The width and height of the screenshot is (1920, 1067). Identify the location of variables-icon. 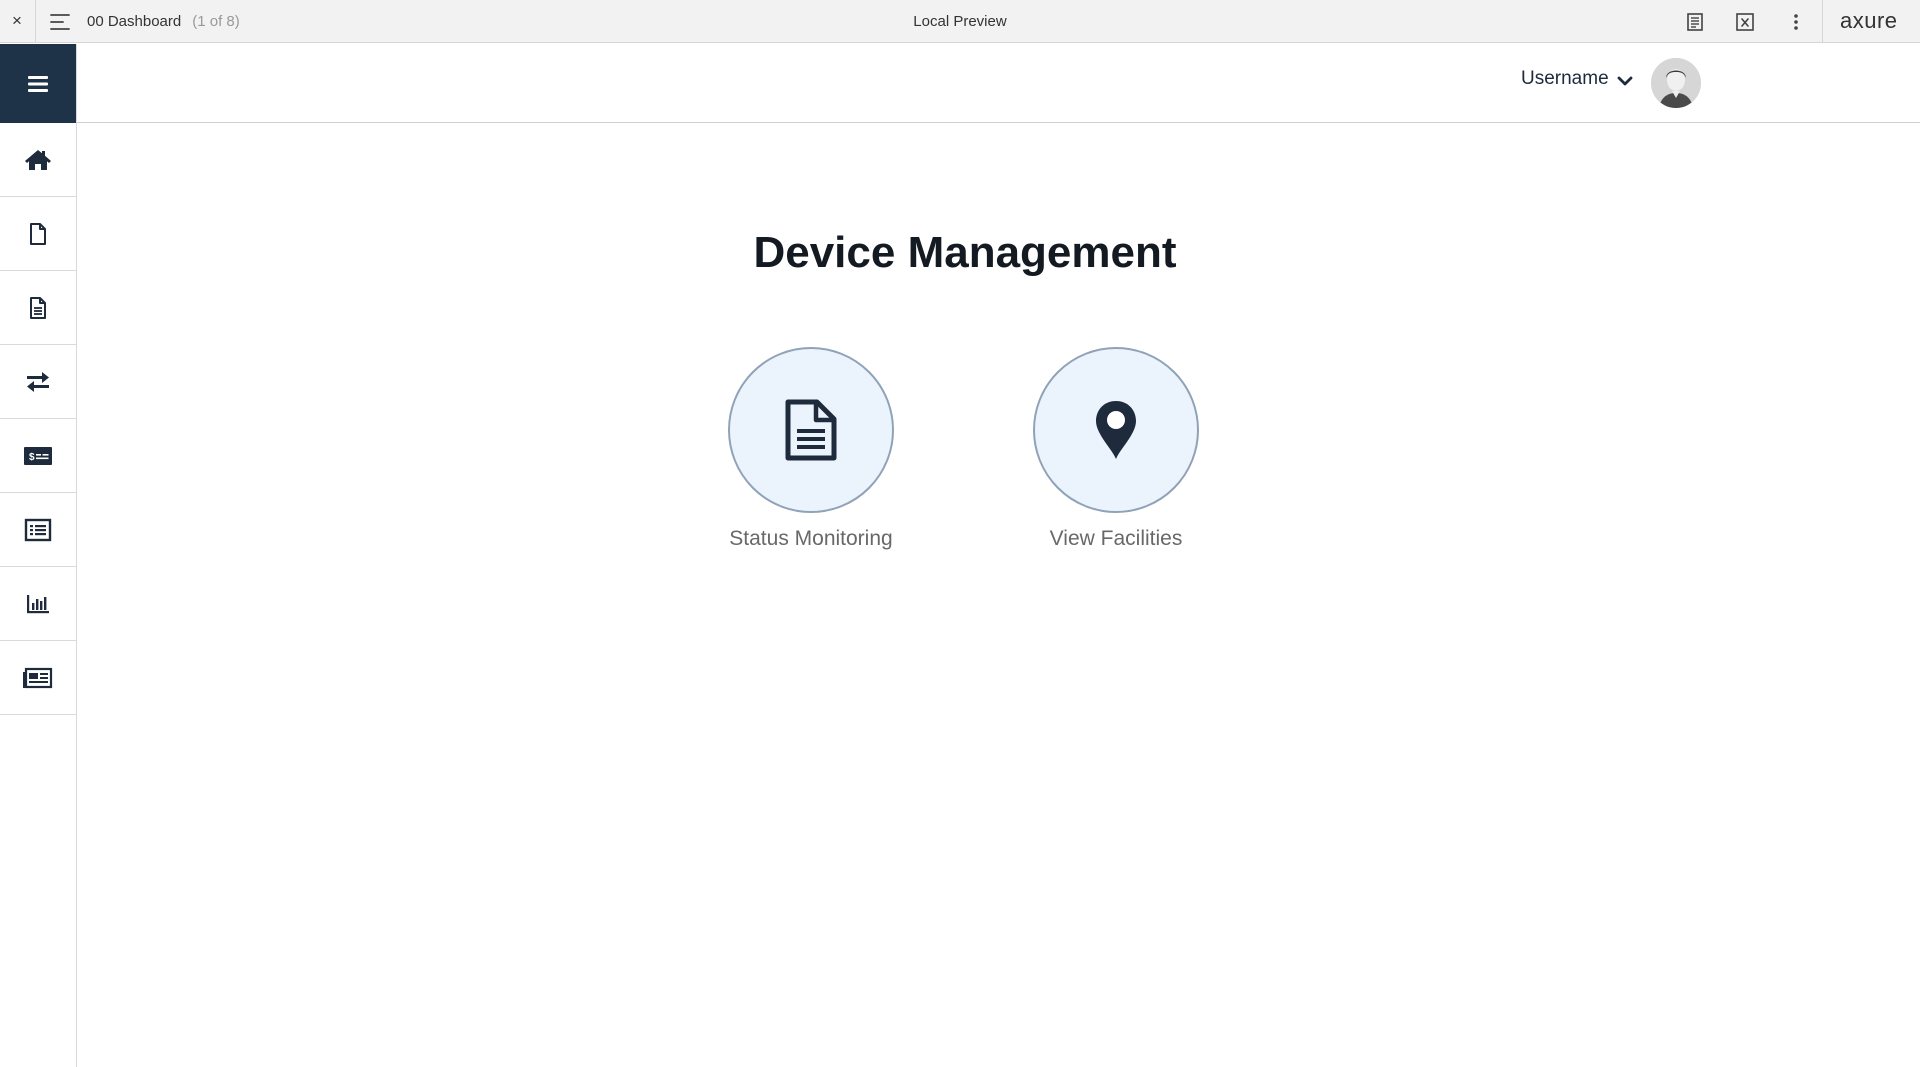
(1745, 22).